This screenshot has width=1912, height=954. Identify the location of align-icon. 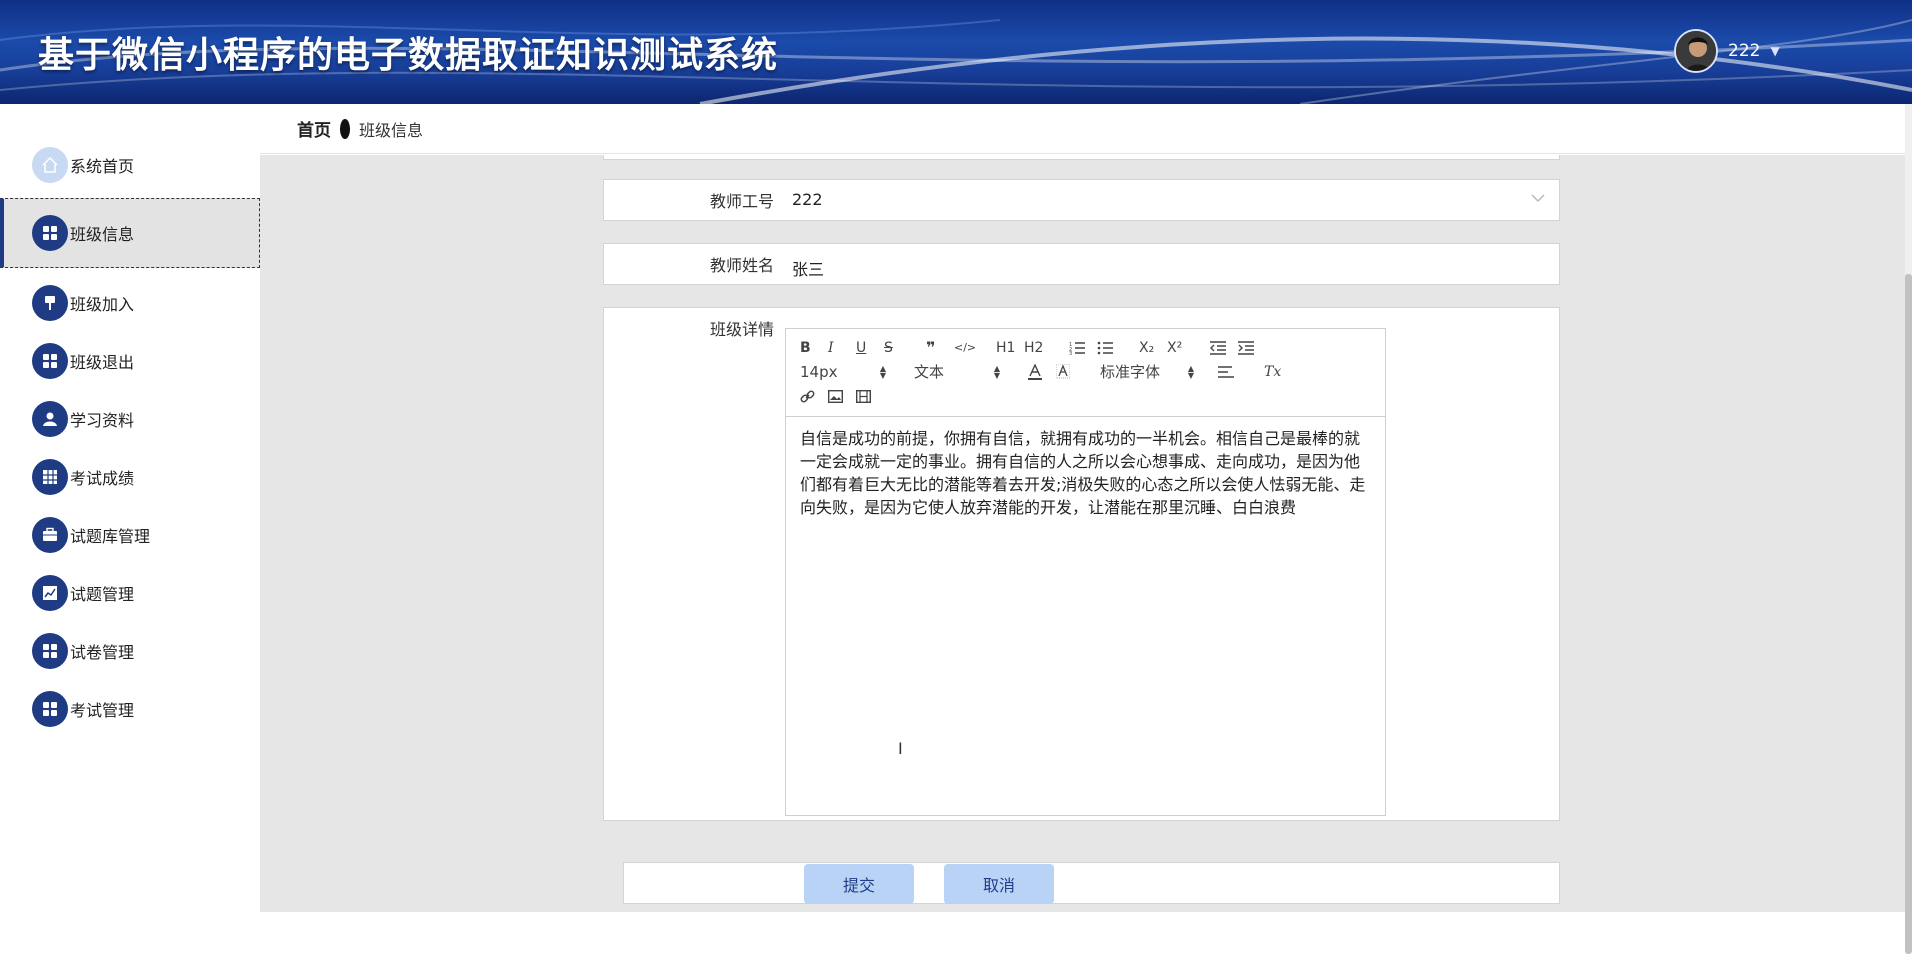
(1226, 372).